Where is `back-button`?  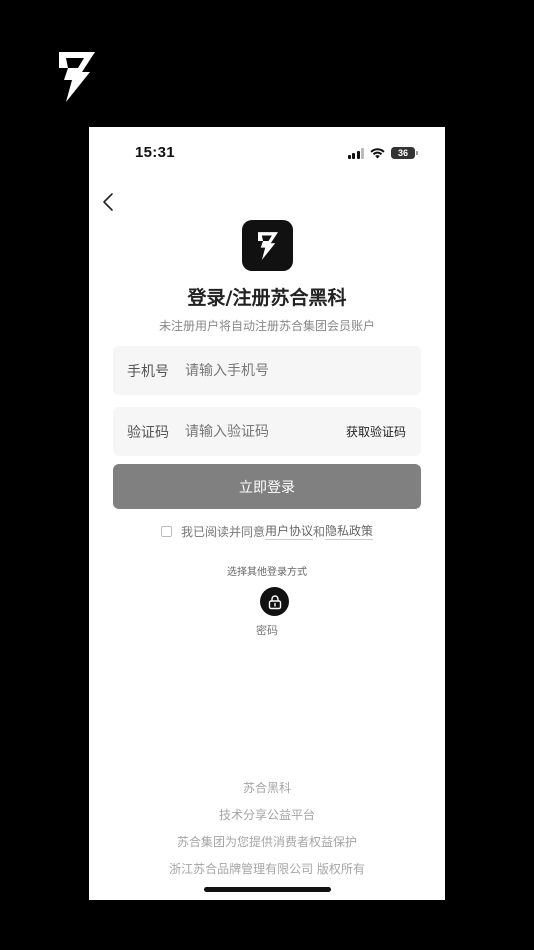 back-button is located at coordinates (109, 202).